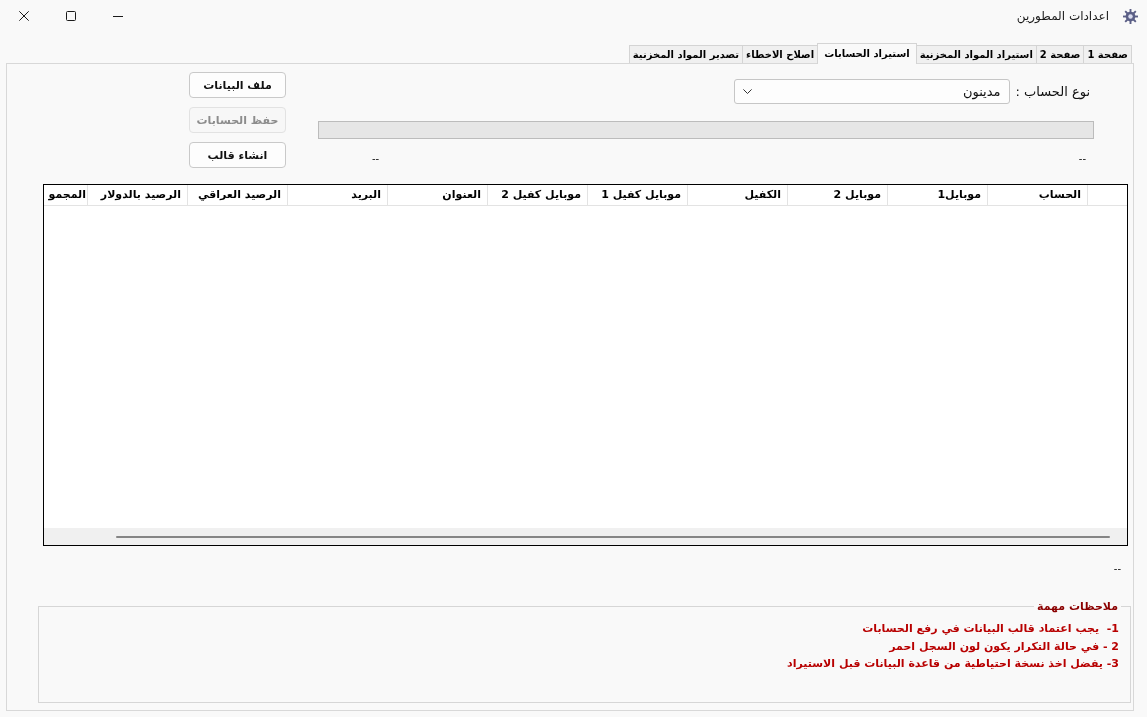  I want to click on create-template-button: انشاء قالب, so click(237, 155).